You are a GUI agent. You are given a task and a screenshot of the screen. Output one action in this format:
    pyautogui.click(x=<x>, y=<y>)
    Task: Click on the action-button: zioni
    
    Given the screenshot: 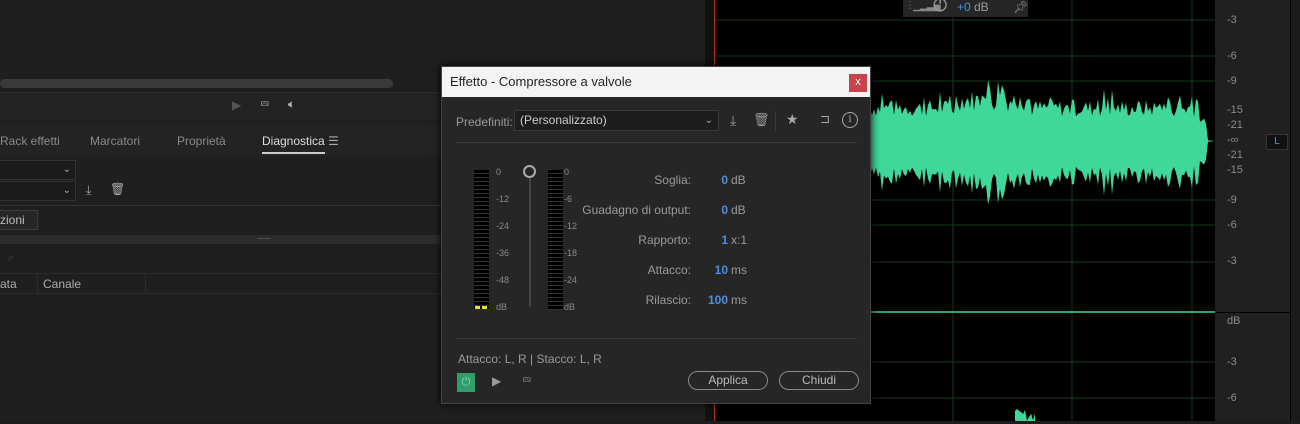 What is the action you would take?
    pyautogui.click(x=19, y=220)
    